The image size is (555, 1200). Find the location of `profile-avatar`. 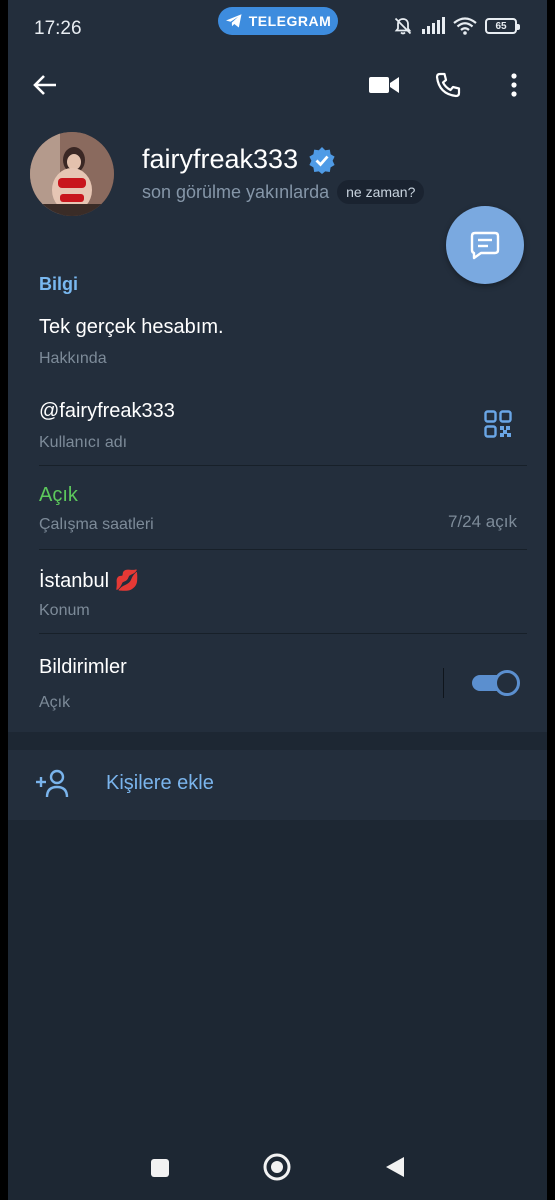

profile-avatar is located at coordinates (72, 174).